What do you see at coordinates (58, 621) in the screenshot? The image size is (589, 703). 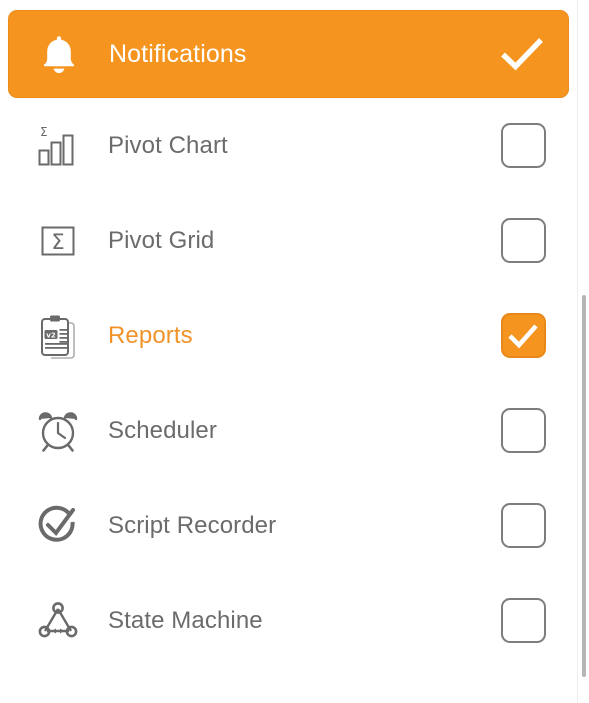 I see `state-machine-nodes-icon` at bounding box center [58, 621].